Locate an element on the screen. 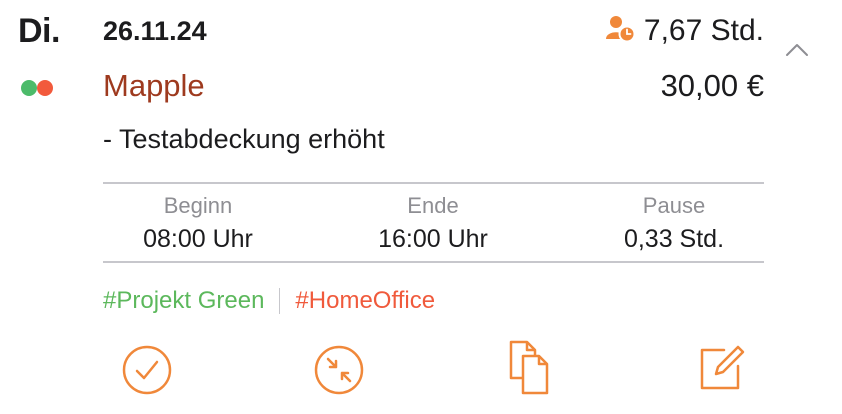 The image size is (842, 414). checkmark-circle-icon is located at coordinates (147, 370).